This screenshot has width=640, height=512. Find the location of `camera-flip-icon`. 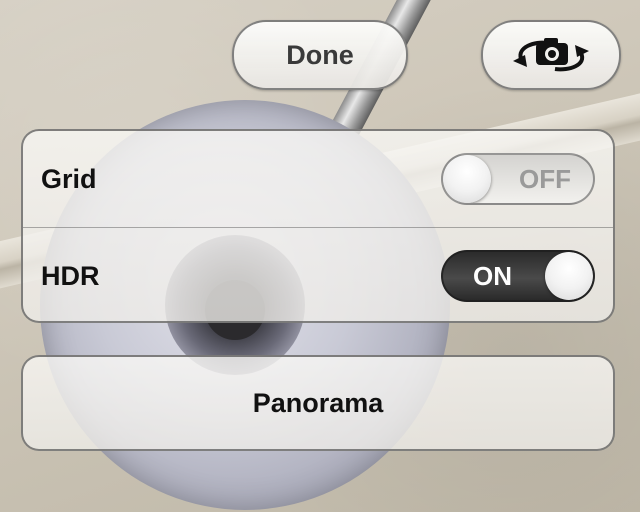

camera-flip-icon is located at coordinates (551, 55).